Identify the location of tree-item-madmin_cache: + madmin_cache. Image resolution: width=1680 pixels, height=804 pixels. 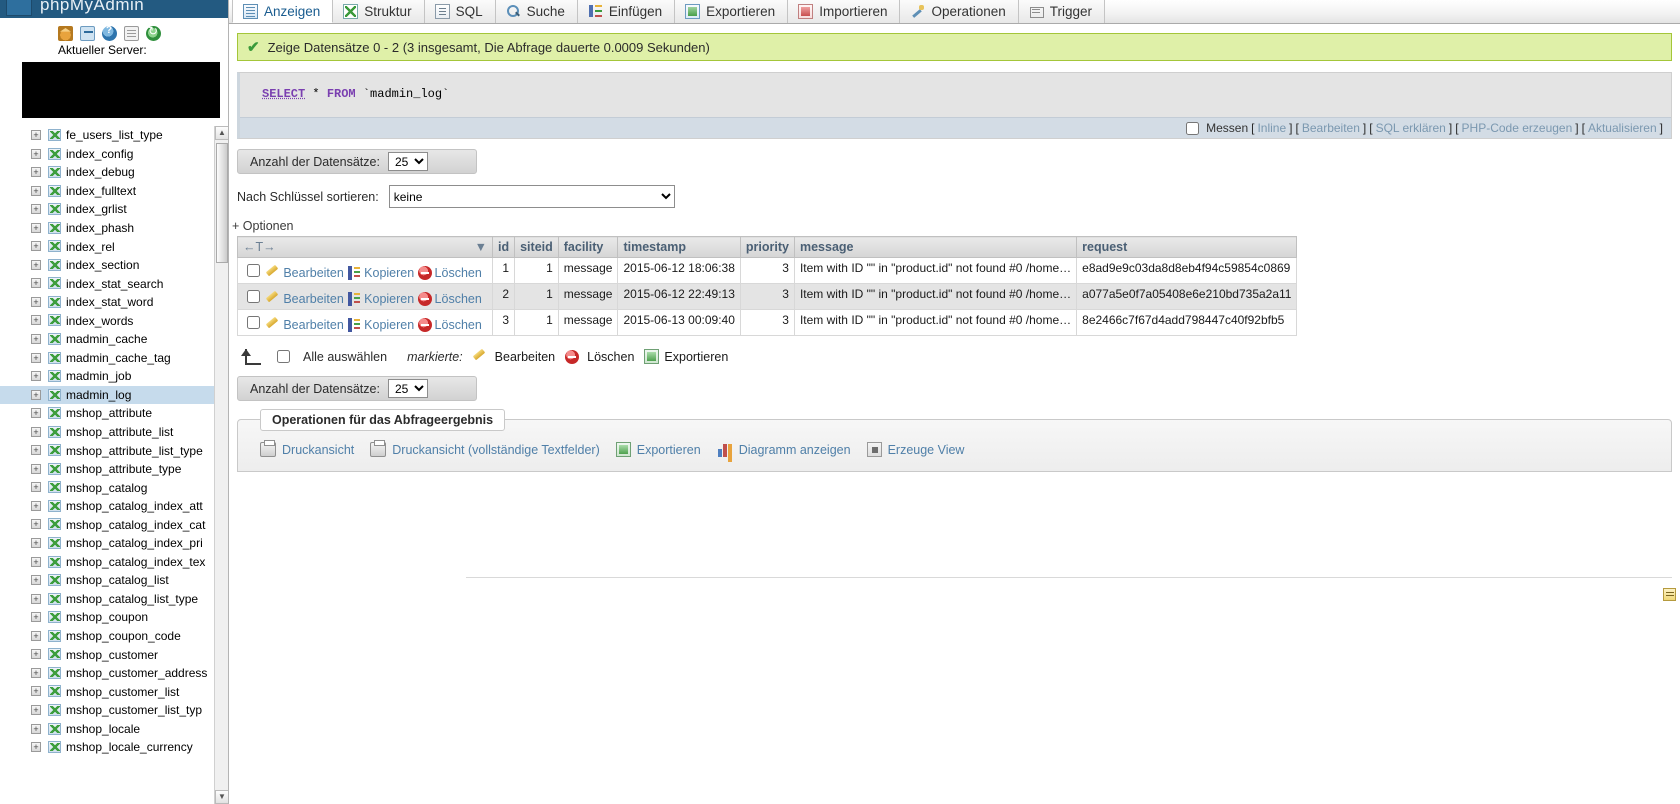
(107, 339).